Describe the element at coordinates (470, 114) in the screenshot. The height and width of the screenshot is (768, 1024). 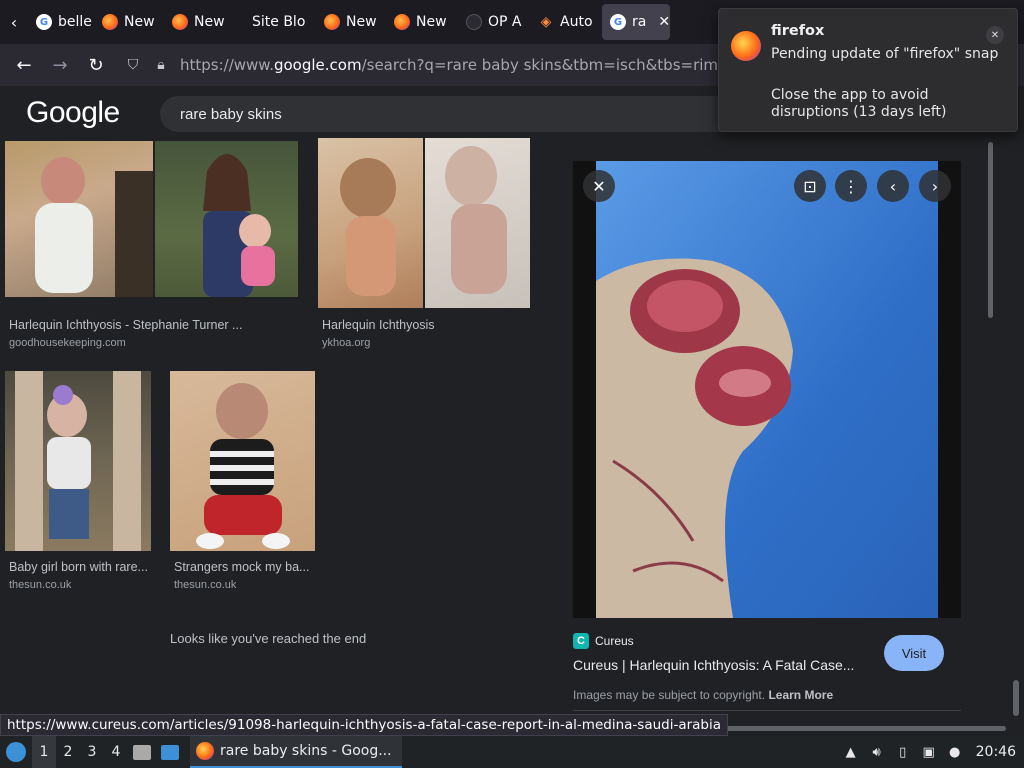
I see `search-input: rare baby skins` at that location.